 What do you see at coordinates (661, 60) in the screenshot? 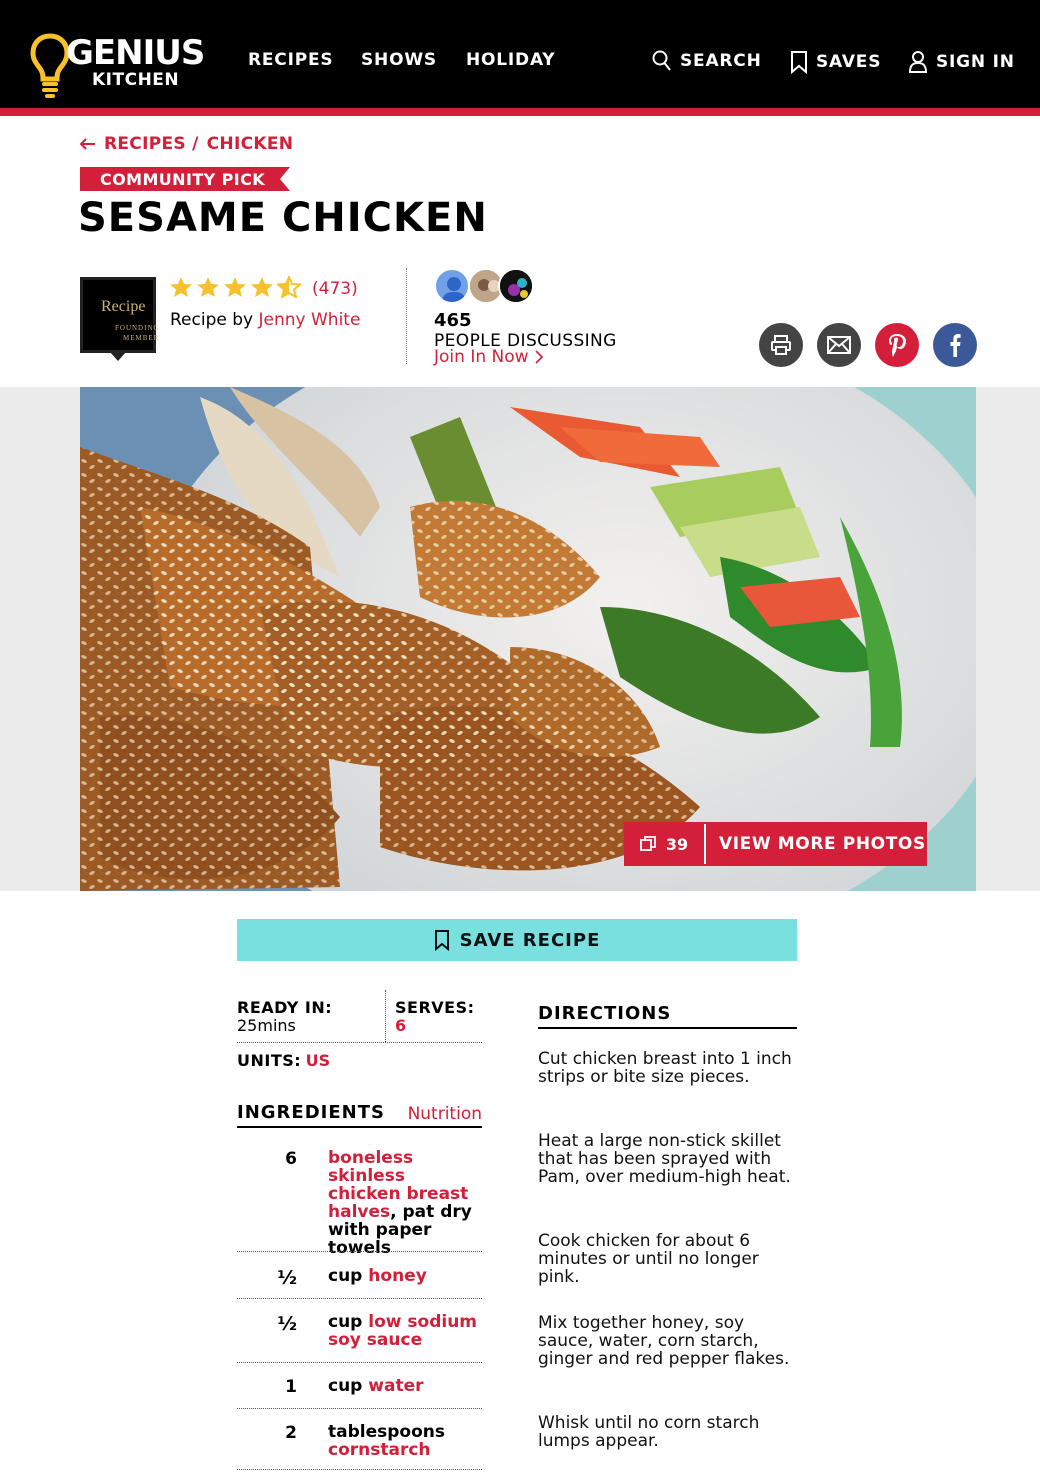
I see `search-icon` at bounding box center [661, 60].